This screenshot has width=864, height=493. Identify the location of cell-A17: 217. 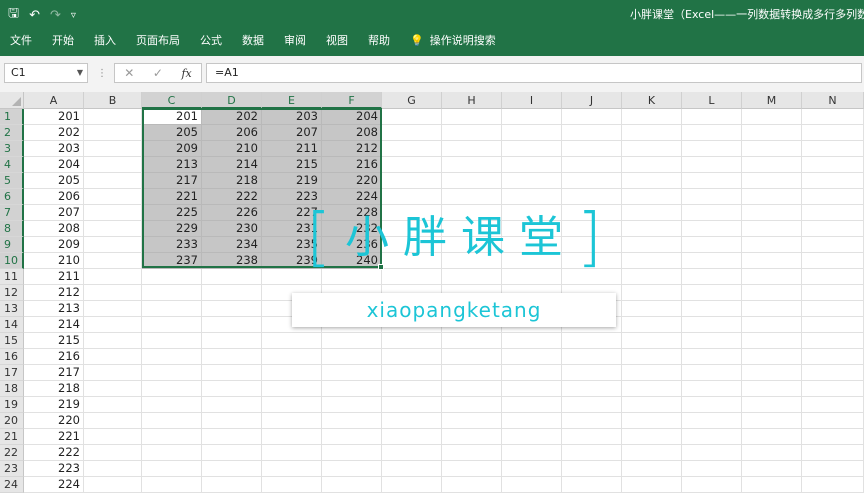
(54, 373).